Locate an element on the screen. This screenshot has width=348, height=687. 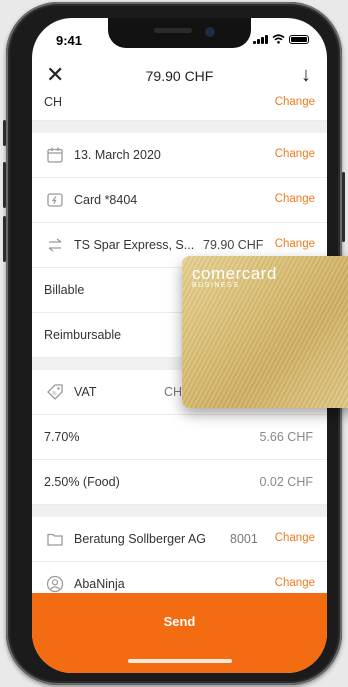
project-change-link: Change is located at coordinates (295, 538).